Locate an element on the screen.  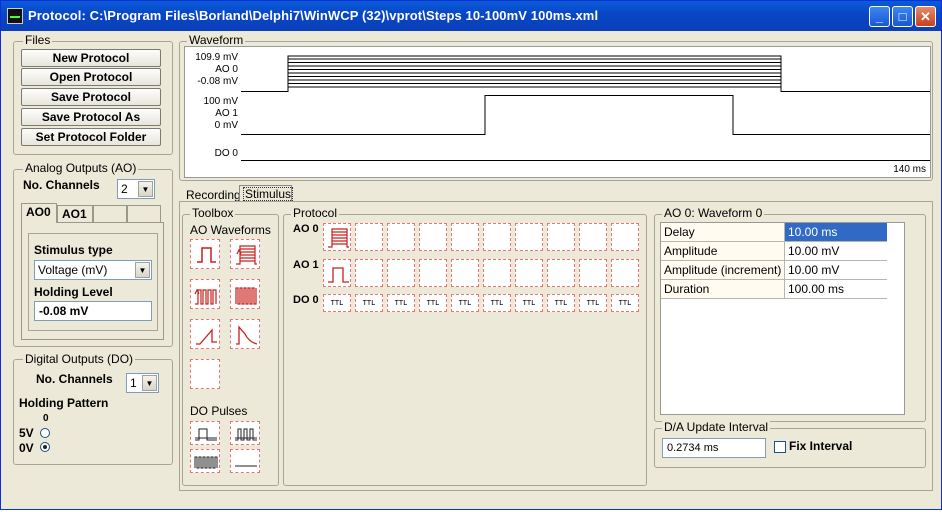
holding-level-field: -0.08 mV is located at coordinates (93, 311).